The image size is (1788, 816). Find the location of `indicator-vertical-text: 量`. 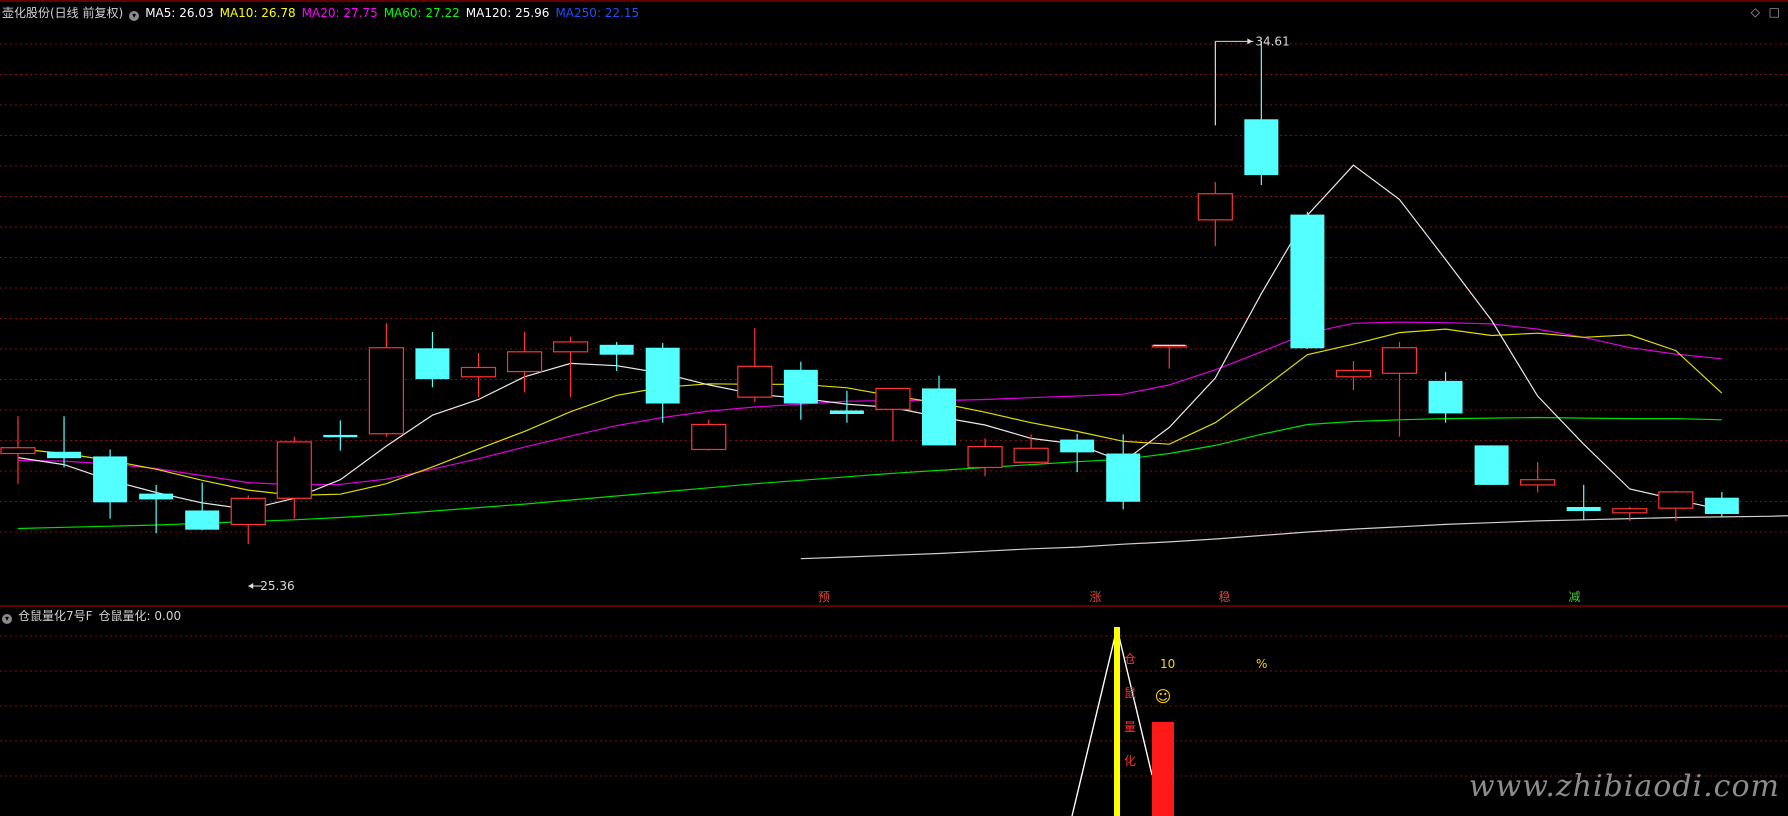

indicator-vertical-text: 量 is located at coordinates (1130, 727).